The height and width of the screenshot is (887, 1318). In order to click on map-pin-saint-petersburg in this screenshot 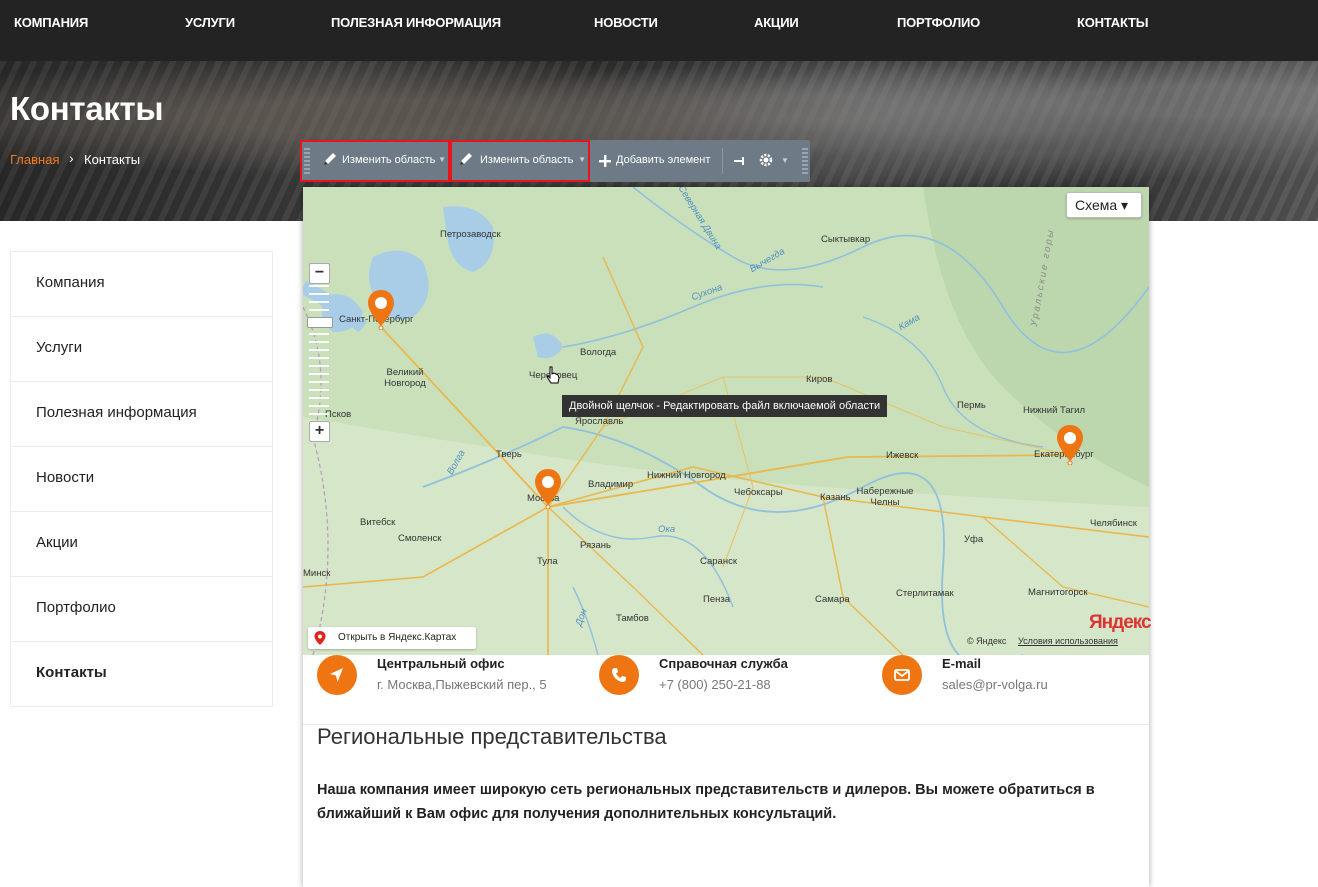, I will do `click(381, 310)`.